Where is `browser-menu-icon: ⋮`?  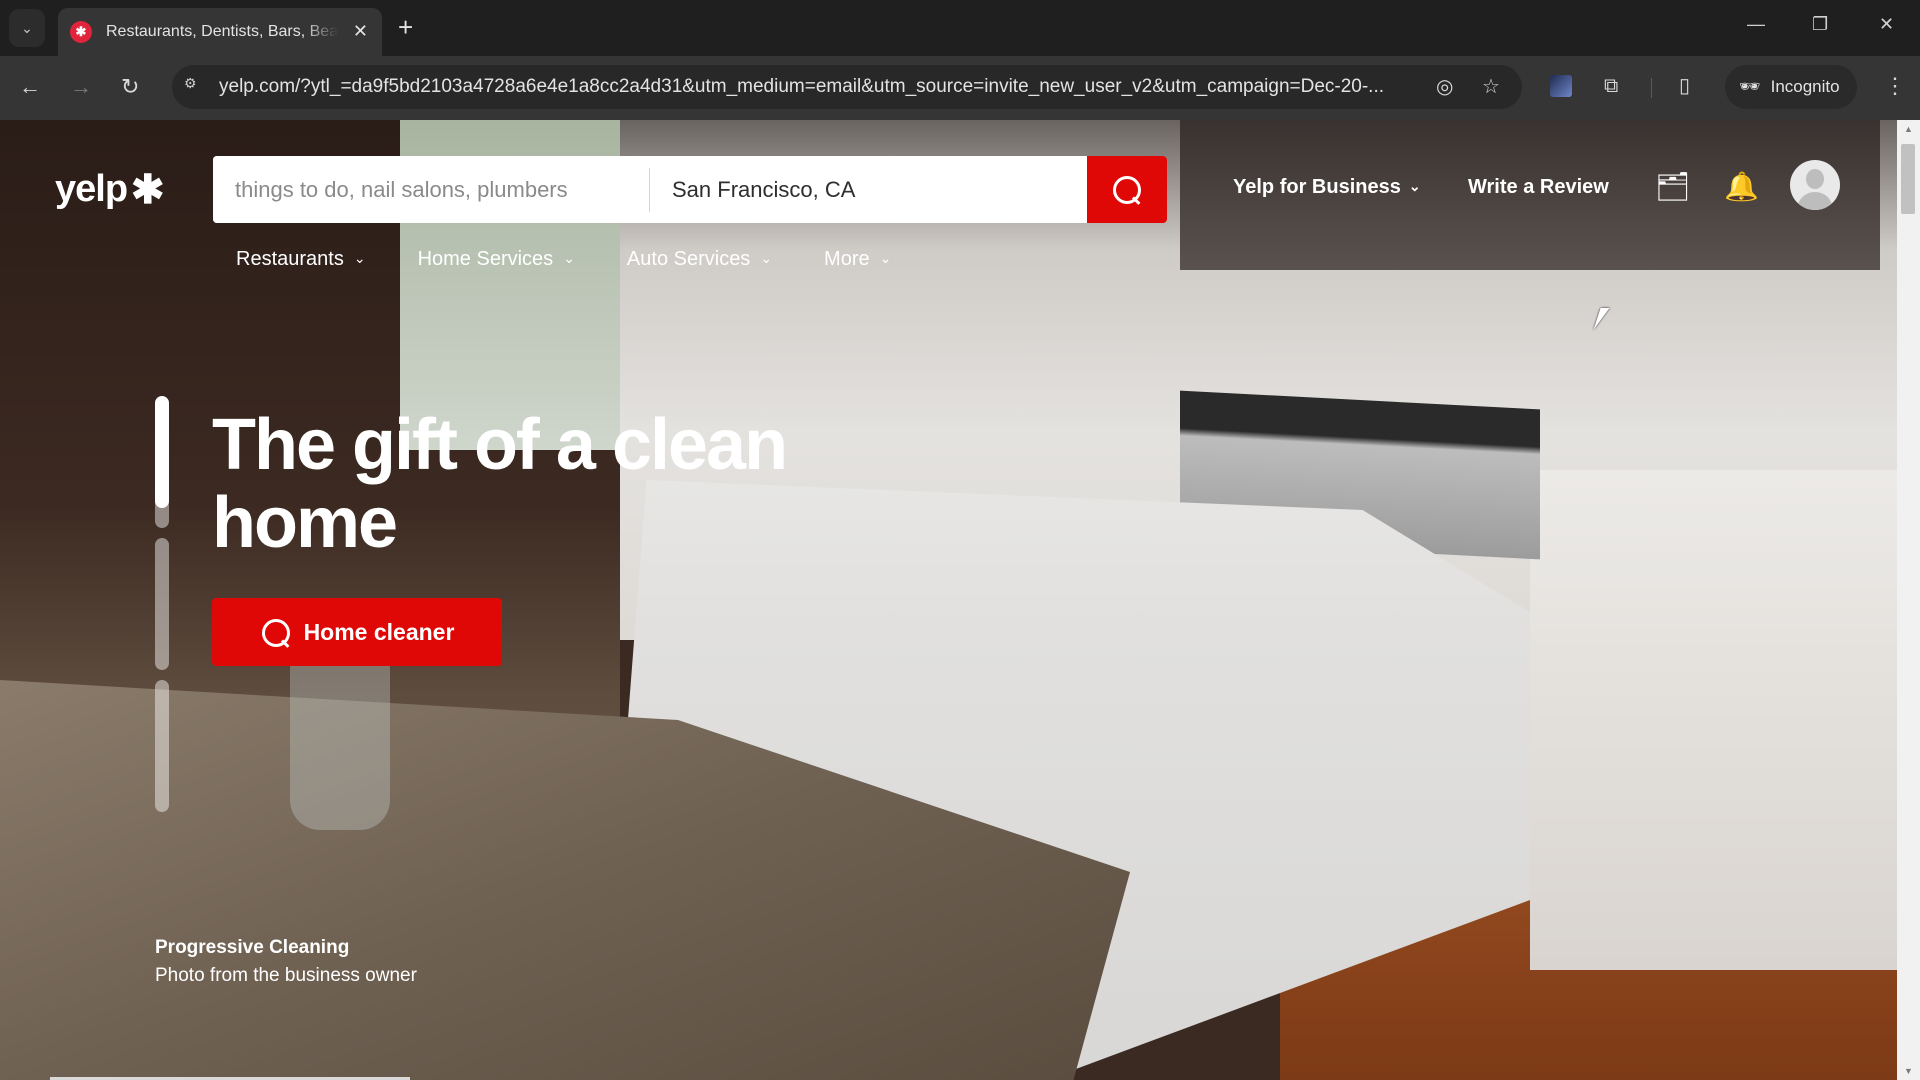
browser-menu-icon: ⋮ is located at coordinates (1895, 86).